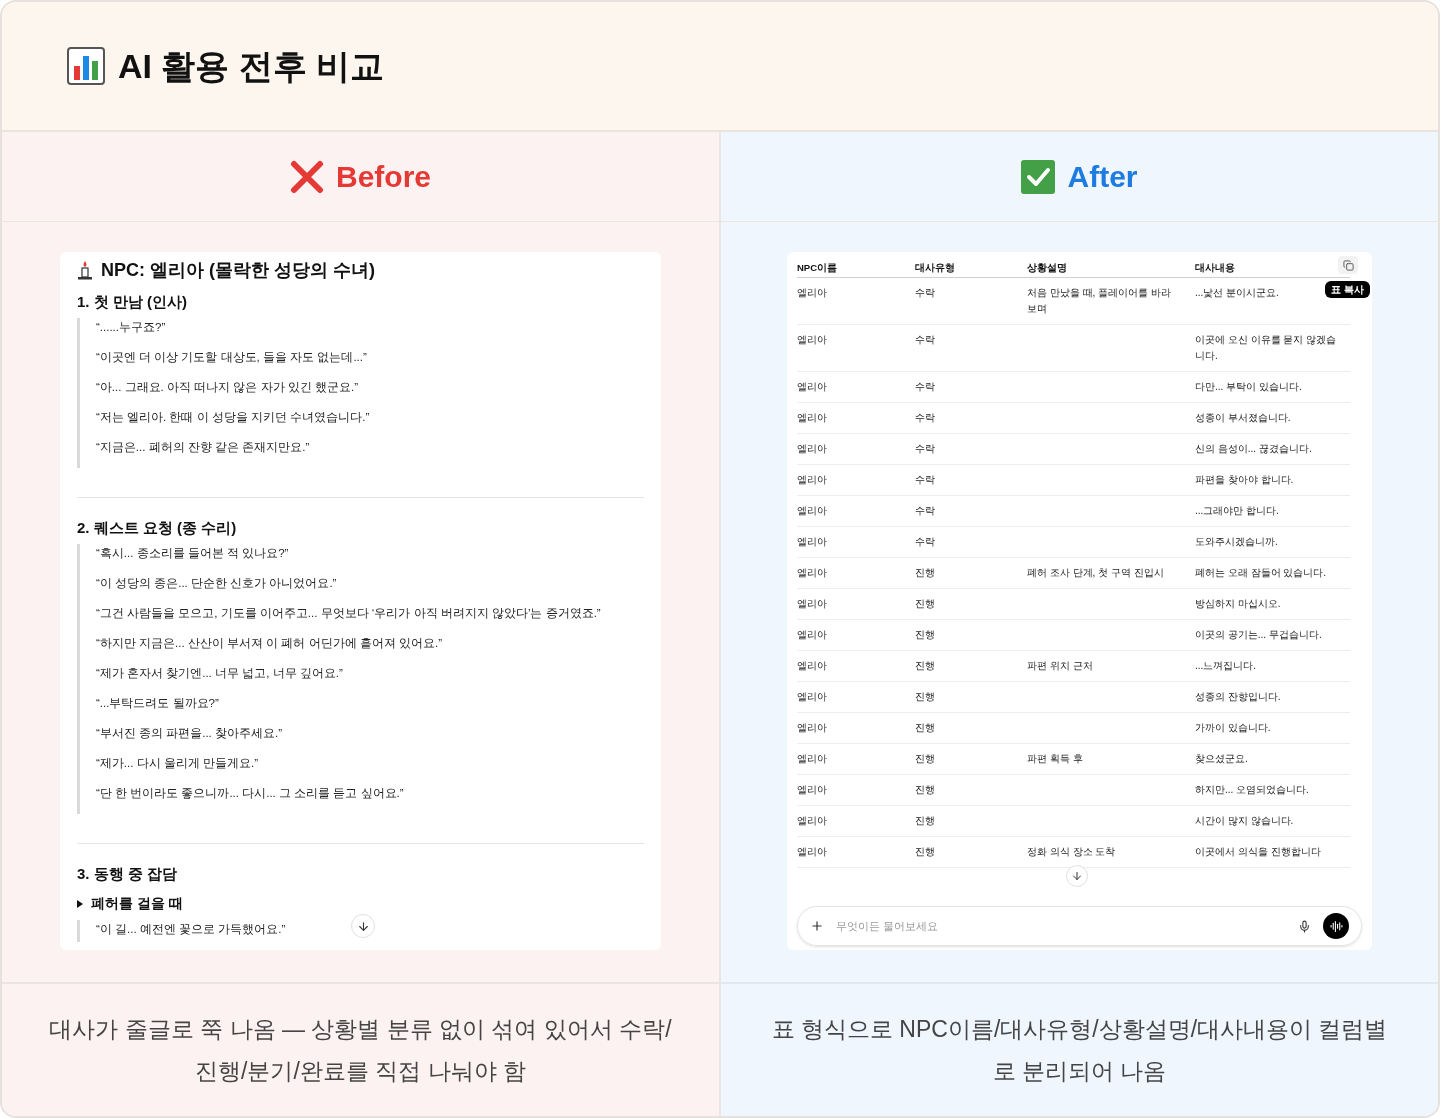 The width and height of the screenshot is (1440, 1118). I want to click on table-cell: 성종의 잔향입니다., so click(1238, 696).